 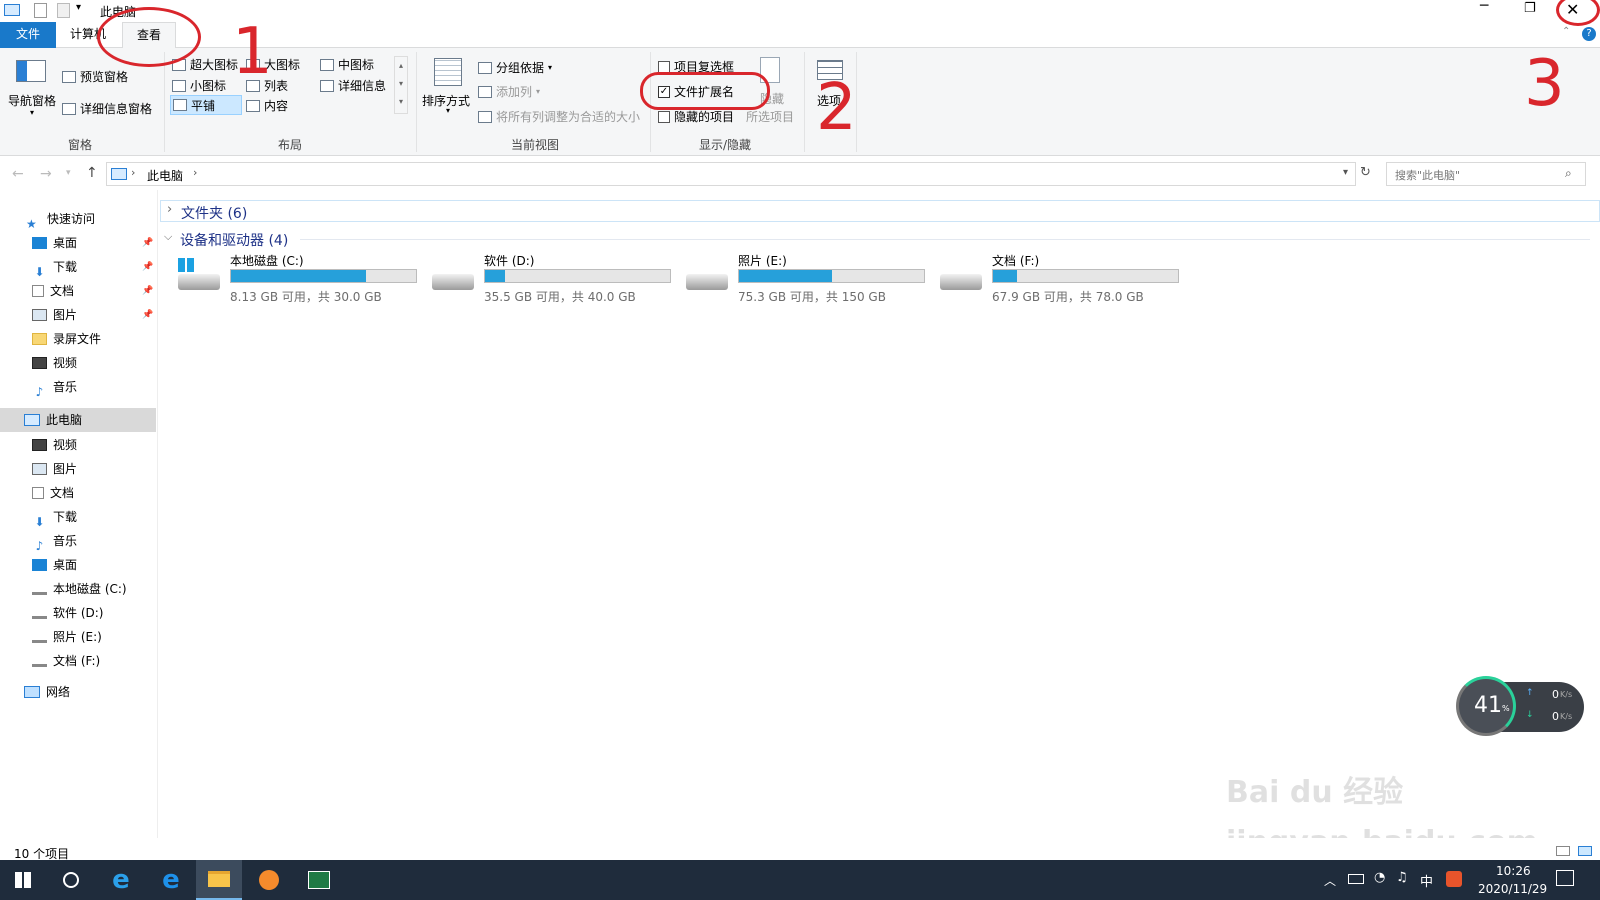 I want to click on preview-pane-button: 预览窗格, so click(x=95, y=76).